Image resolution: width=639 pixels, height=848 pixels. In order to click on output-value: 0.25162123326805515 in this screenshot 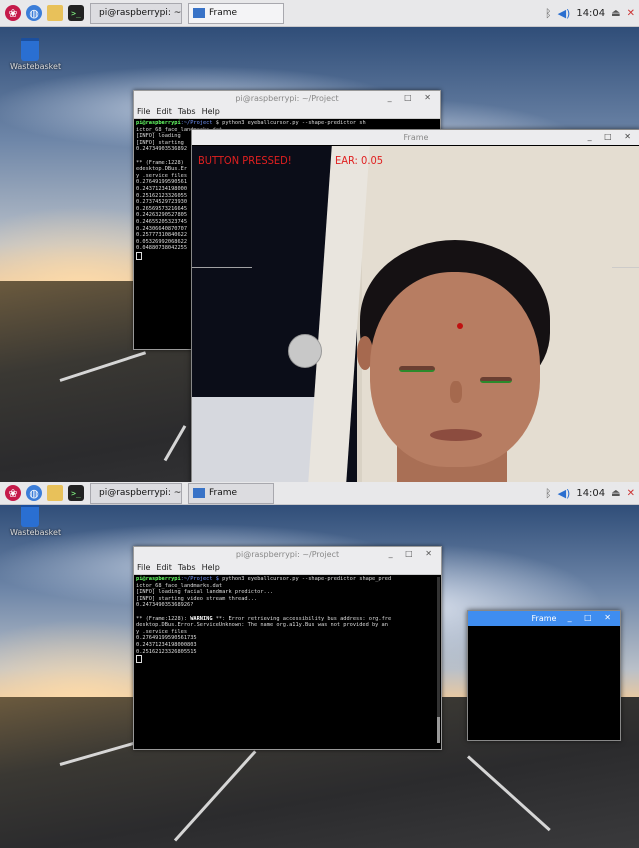, I will do `click(166, 651)`.